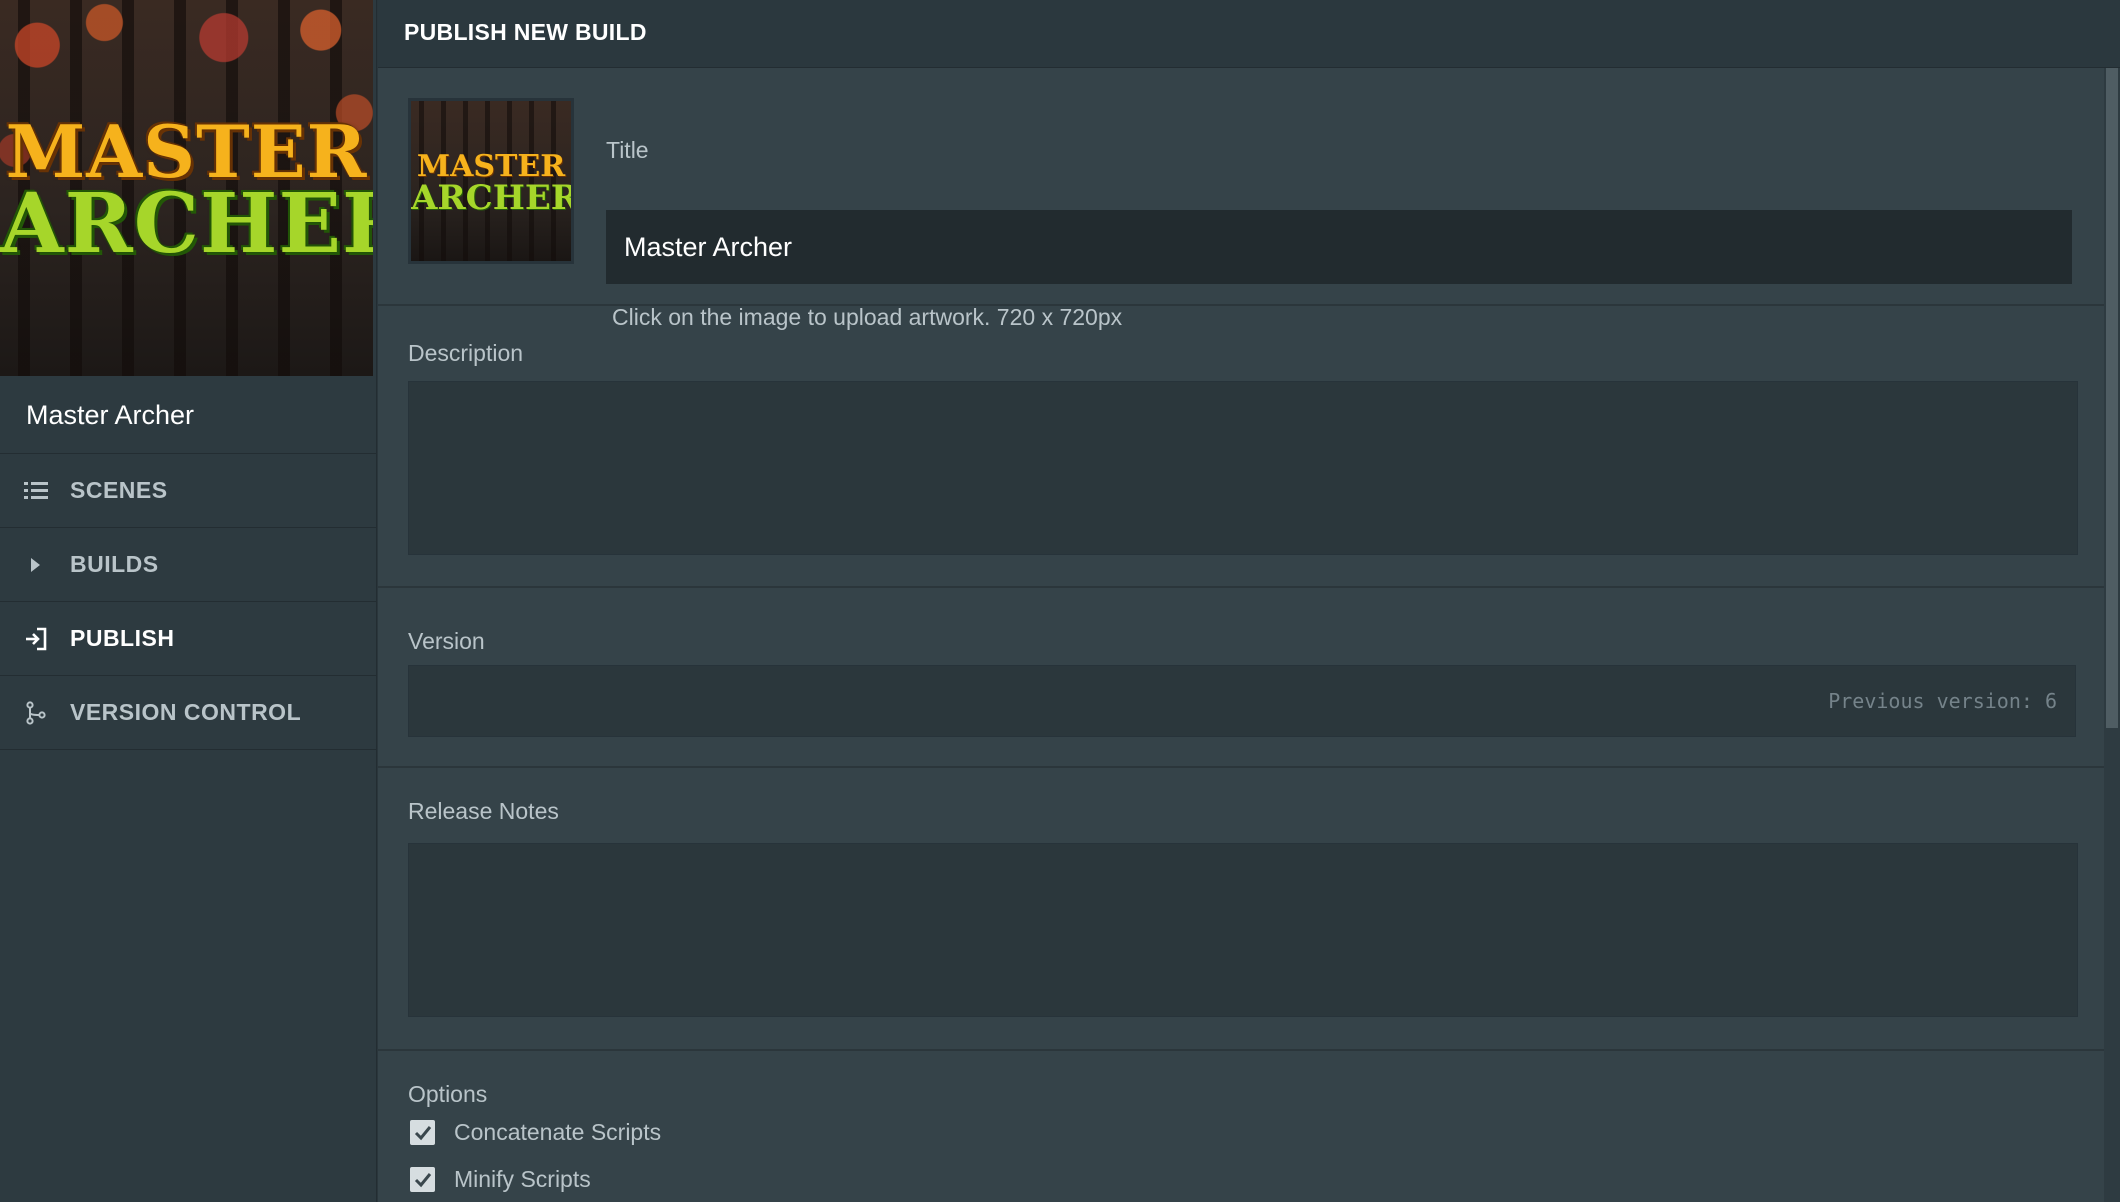  I want to click on sidebar-item-label: SCENES, so click(119, 490).